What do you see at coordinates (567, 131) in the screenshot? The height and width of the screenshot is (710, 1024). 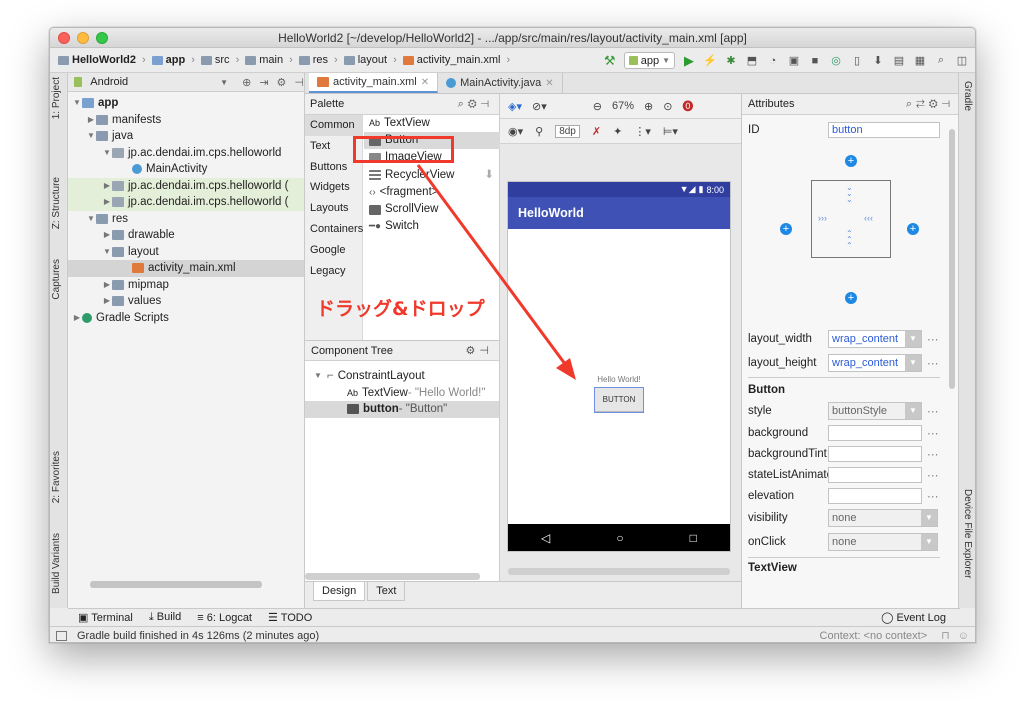 I see `default-margin-select: 8dp` at bounding box center [567, 131].